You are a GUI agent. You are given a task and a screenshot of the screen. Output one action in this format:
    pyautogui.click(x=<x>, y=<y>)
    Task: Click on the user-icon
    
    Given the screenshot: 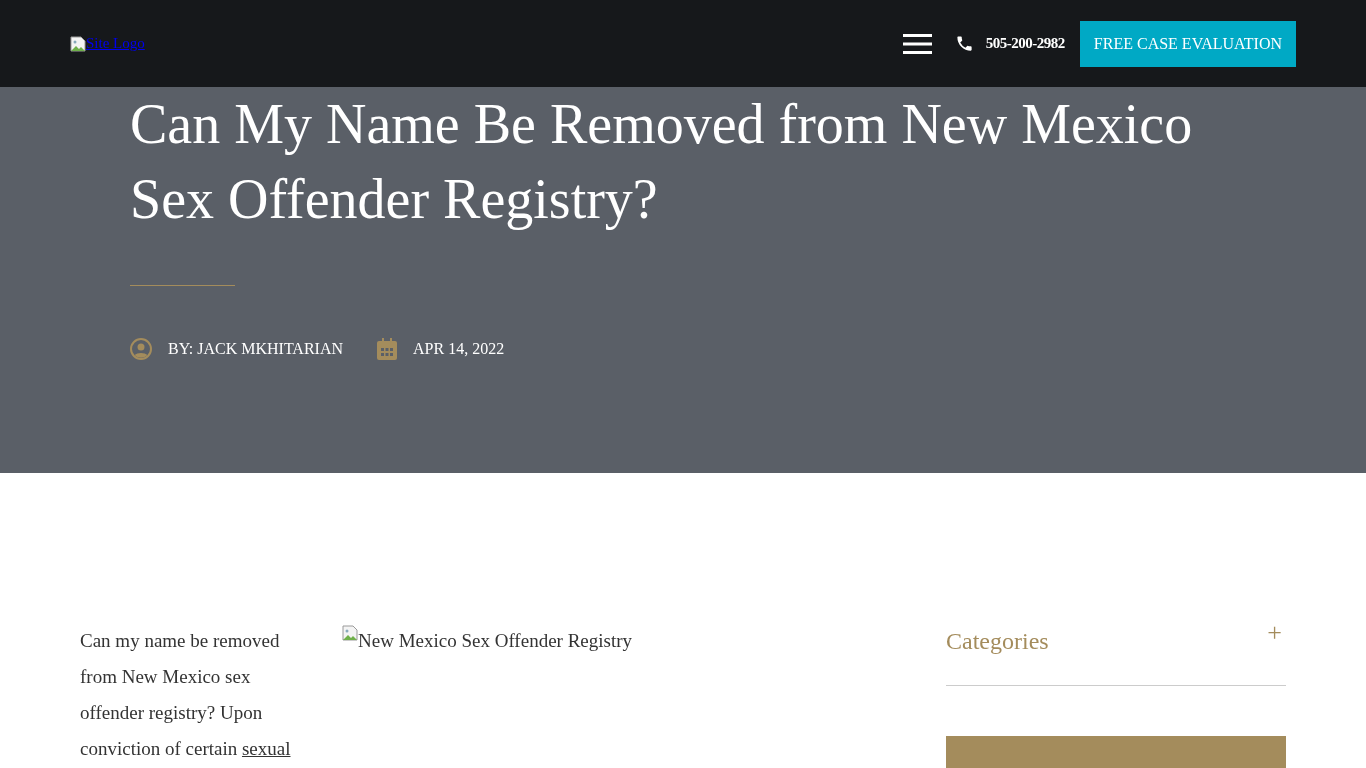 What is the action you would take?
    pyautogui.click(x=141, y=349)
    